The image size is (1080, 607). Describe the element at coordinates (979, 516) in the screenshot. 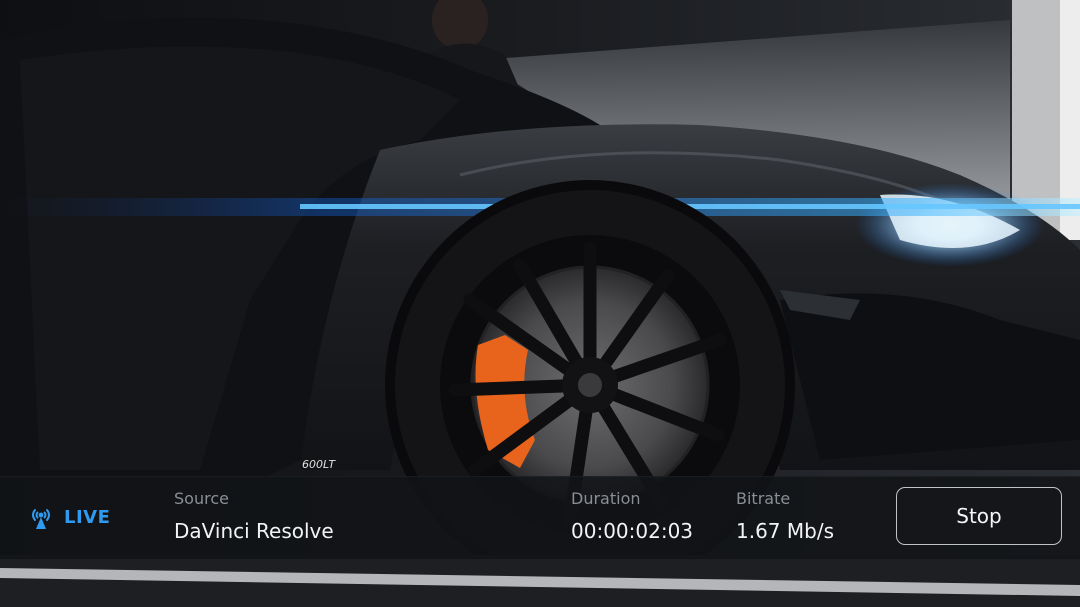

I see `stop-button: Stop` at that location.